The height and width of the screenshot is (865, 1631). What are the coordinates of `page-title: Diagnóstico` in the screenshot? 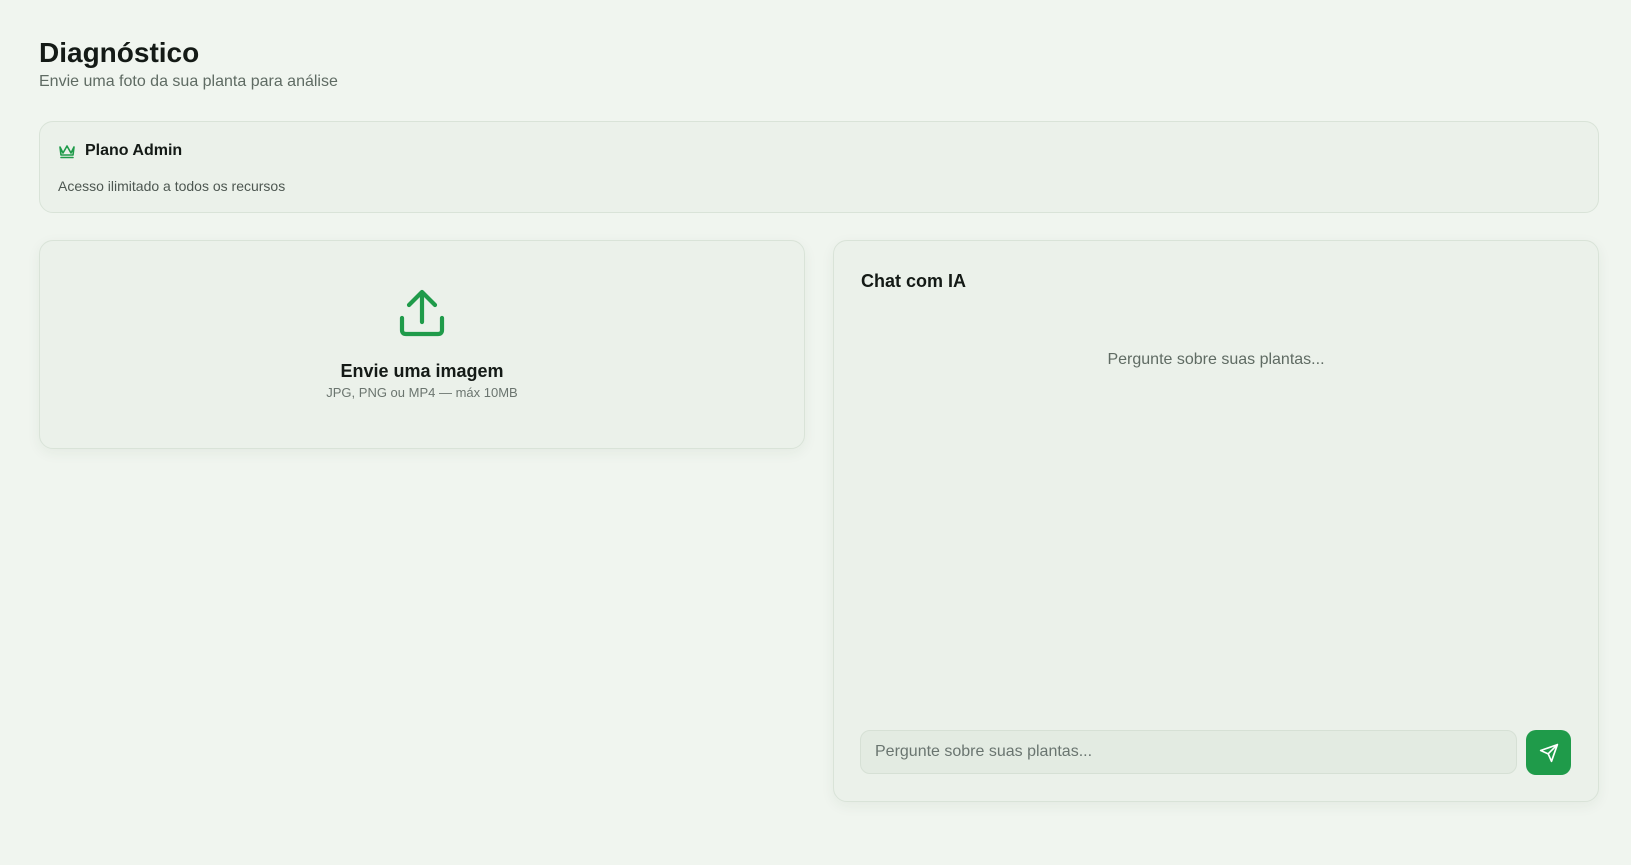 It's located at (119, 52).